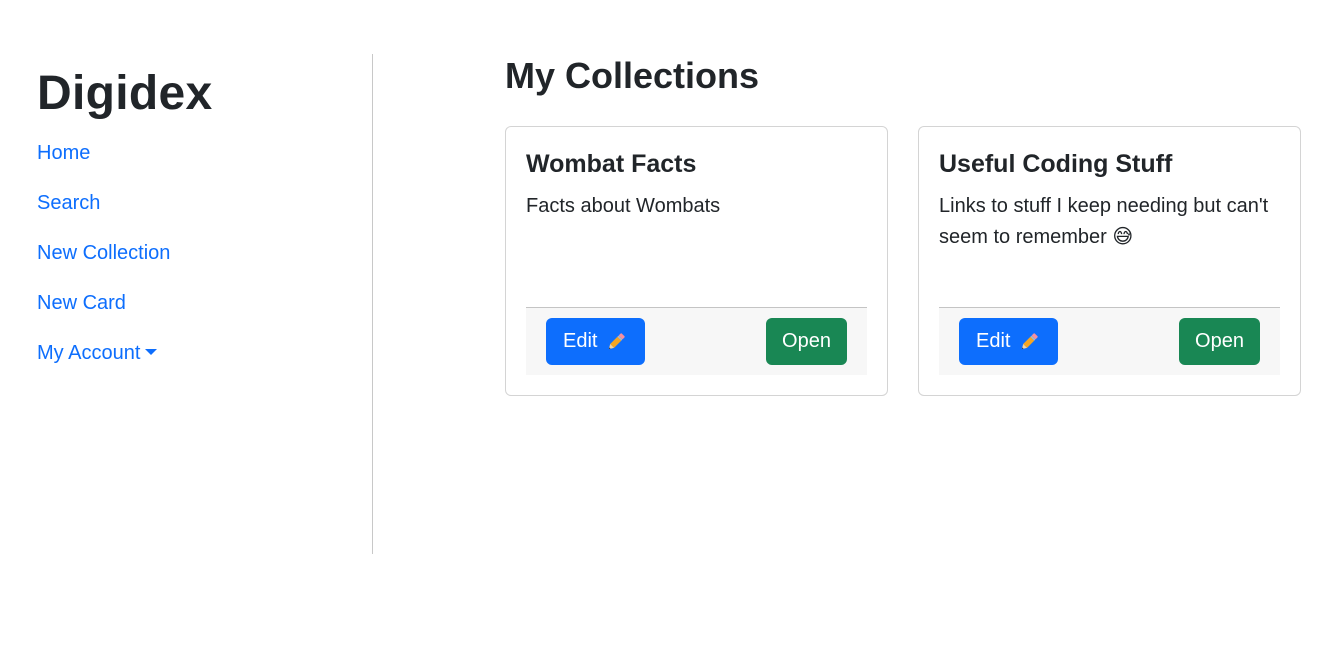 The width and height of the screenshot is (1342, 670). What do you see at coordinates (151, 352) in the screenshot?
I see `caret-down-icon` at bounding box center [151, 352].